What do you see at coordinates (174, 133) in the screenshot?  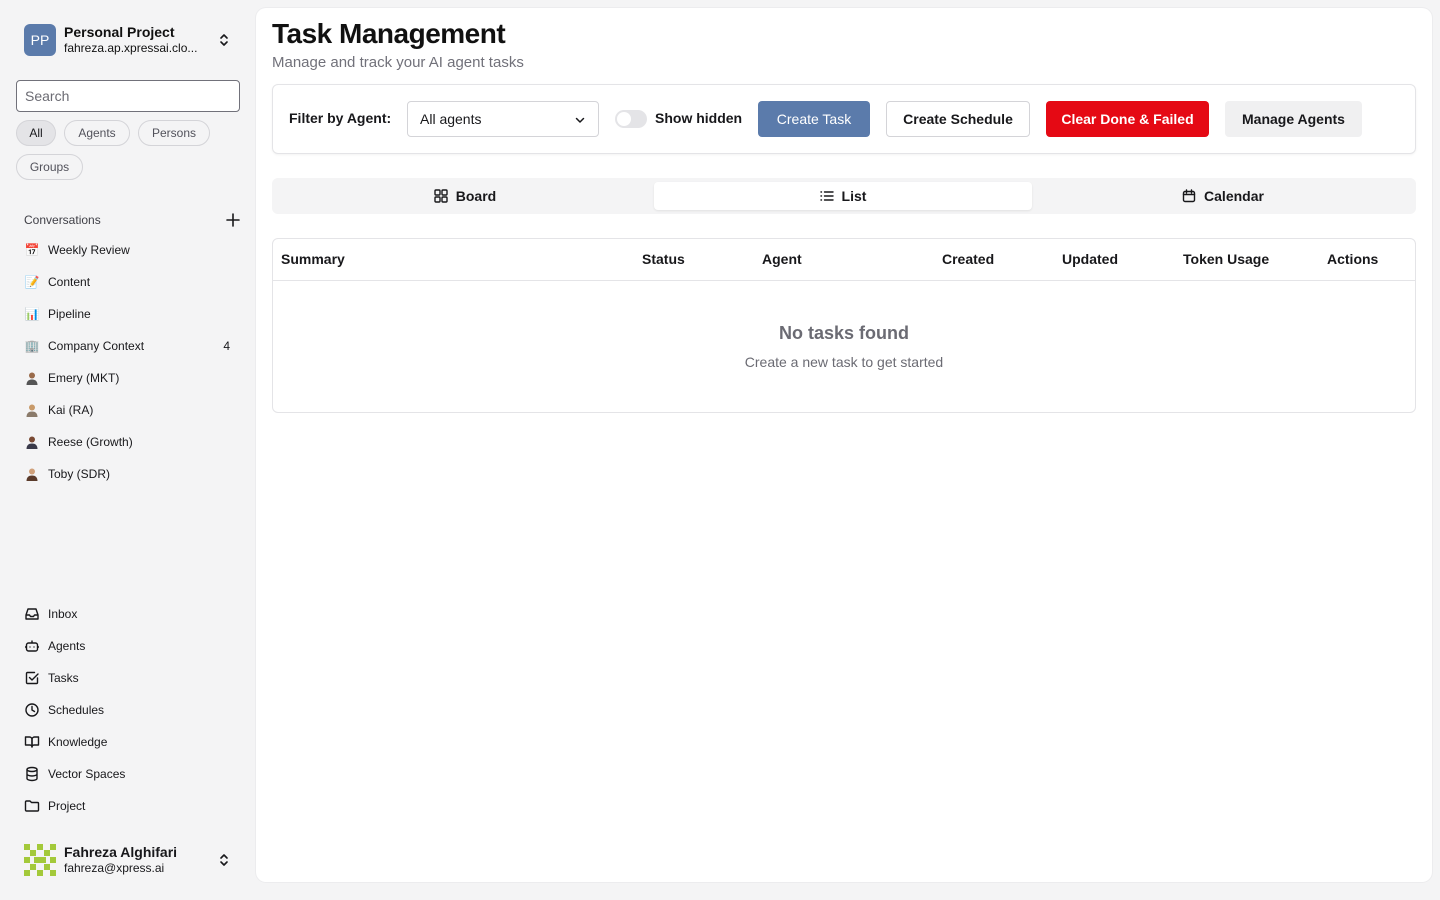 I see `filter-chip-persons: Persons` at bounding box center [174, 133].